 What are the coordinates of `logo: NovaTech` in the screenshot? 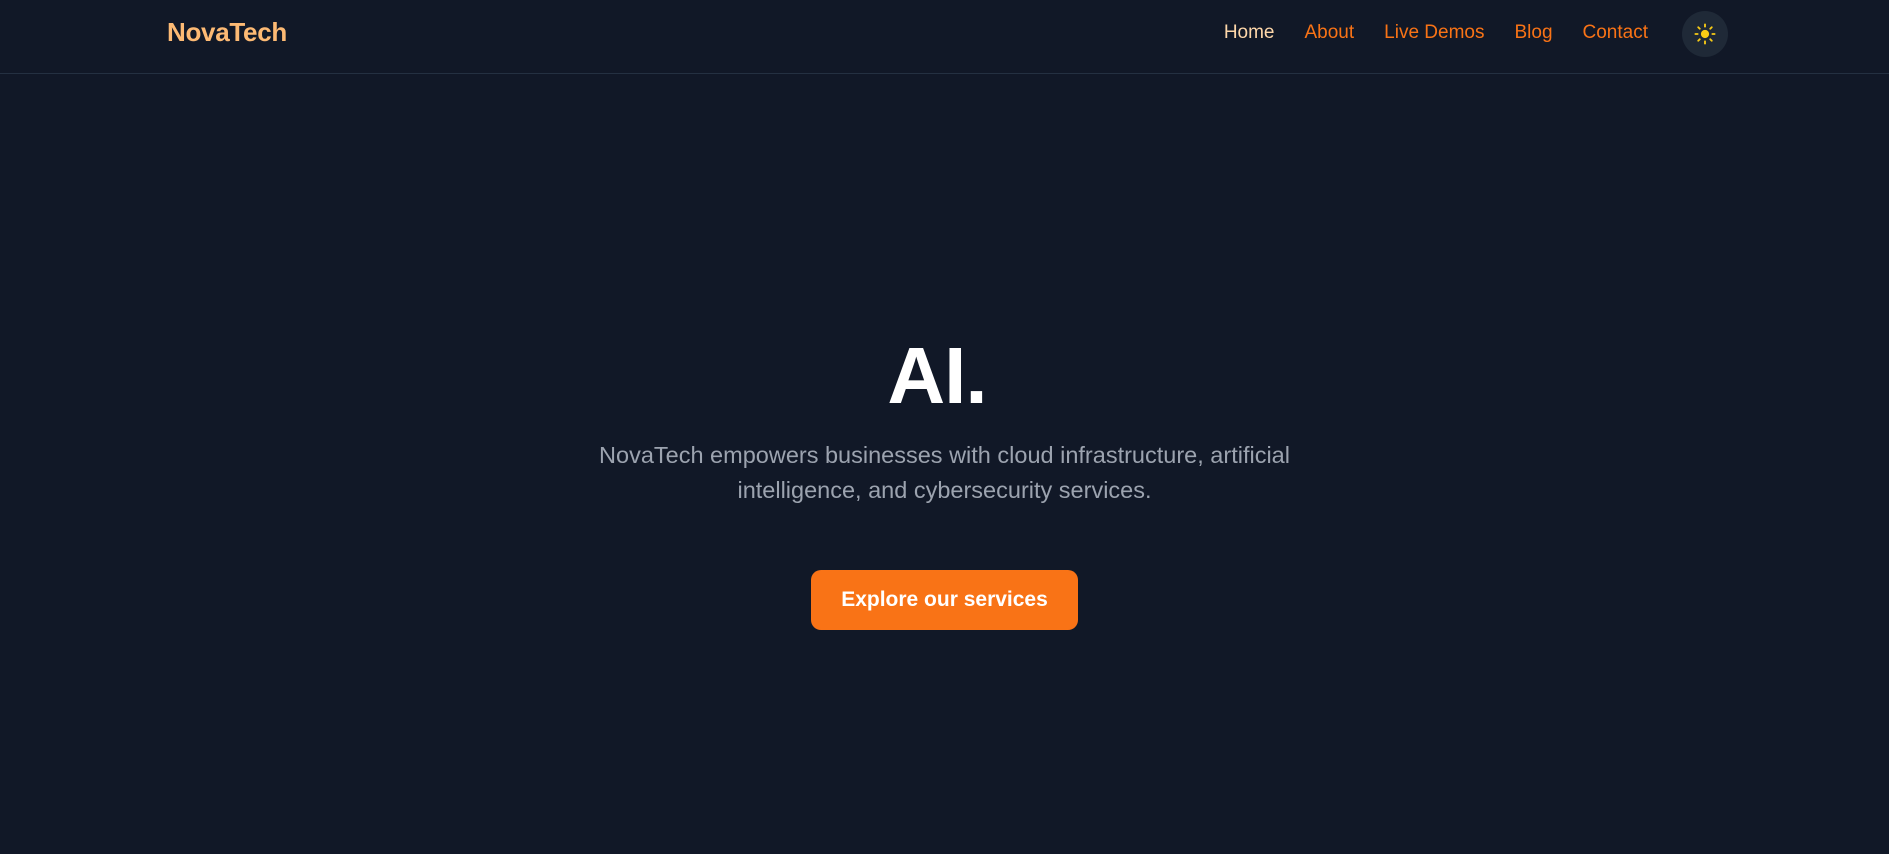 It's located at (227, 32).